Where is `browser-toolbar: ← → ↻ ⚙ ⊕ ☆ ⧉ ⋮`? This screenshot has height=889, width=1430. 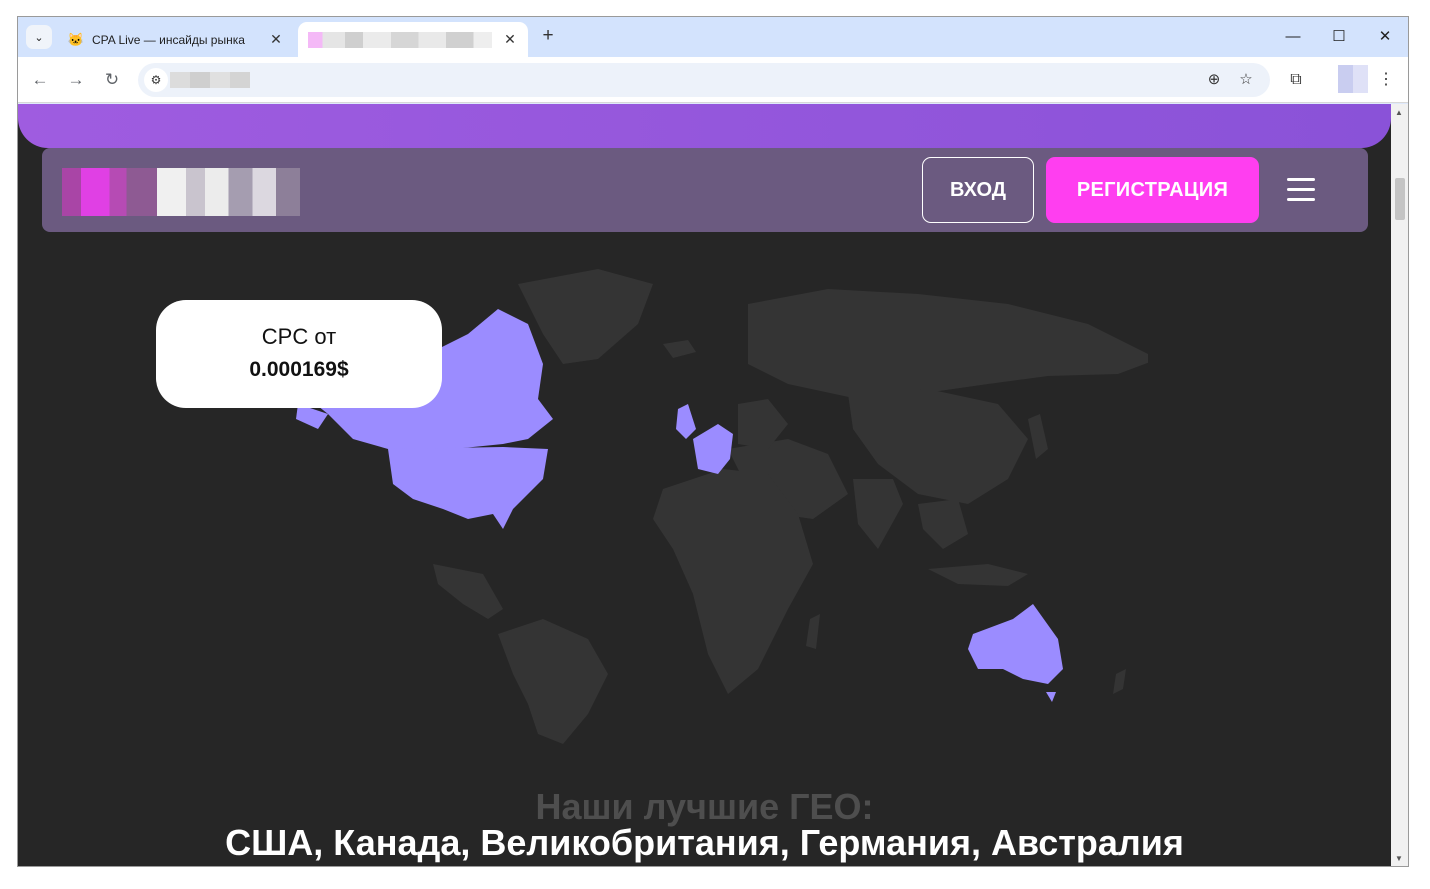 browser-toolbar: ← → ↻ ⚙ ⊕ ☆ ⧉ ⋮ is located at coordinates (713, 80).